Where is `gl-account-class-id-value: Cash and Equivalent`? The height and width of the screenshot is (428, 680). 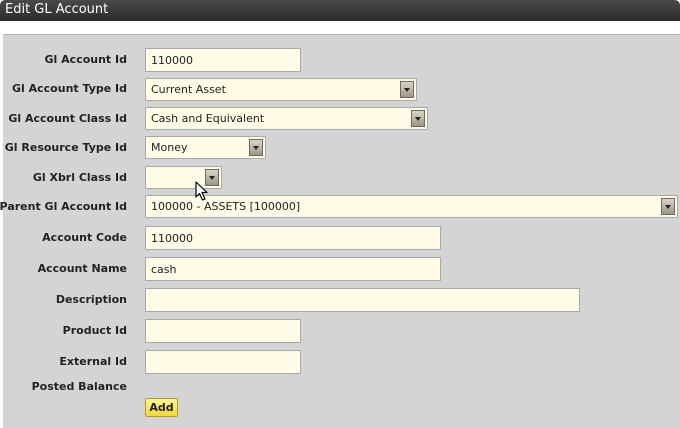
gl-account-class-id-value: Cash and Equivalent is located at coordinates (208, 118).